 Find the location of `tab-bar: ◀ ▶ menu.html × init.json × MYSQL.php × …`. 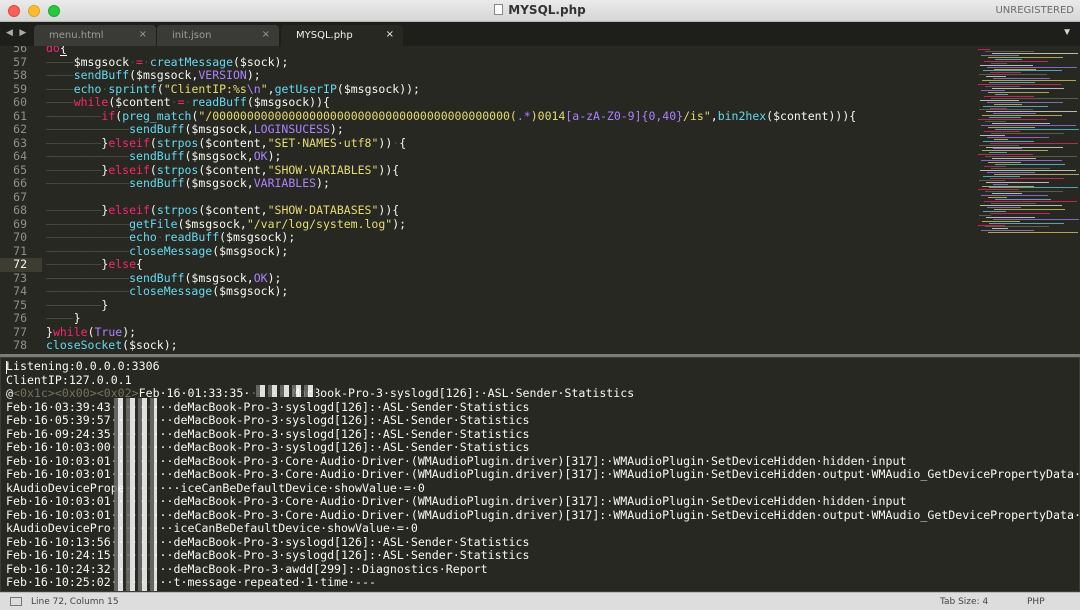

tab-bar: ◀ ▶ menu.html × init.json × MYSQL.php × … is located at coordinates (540, 34).